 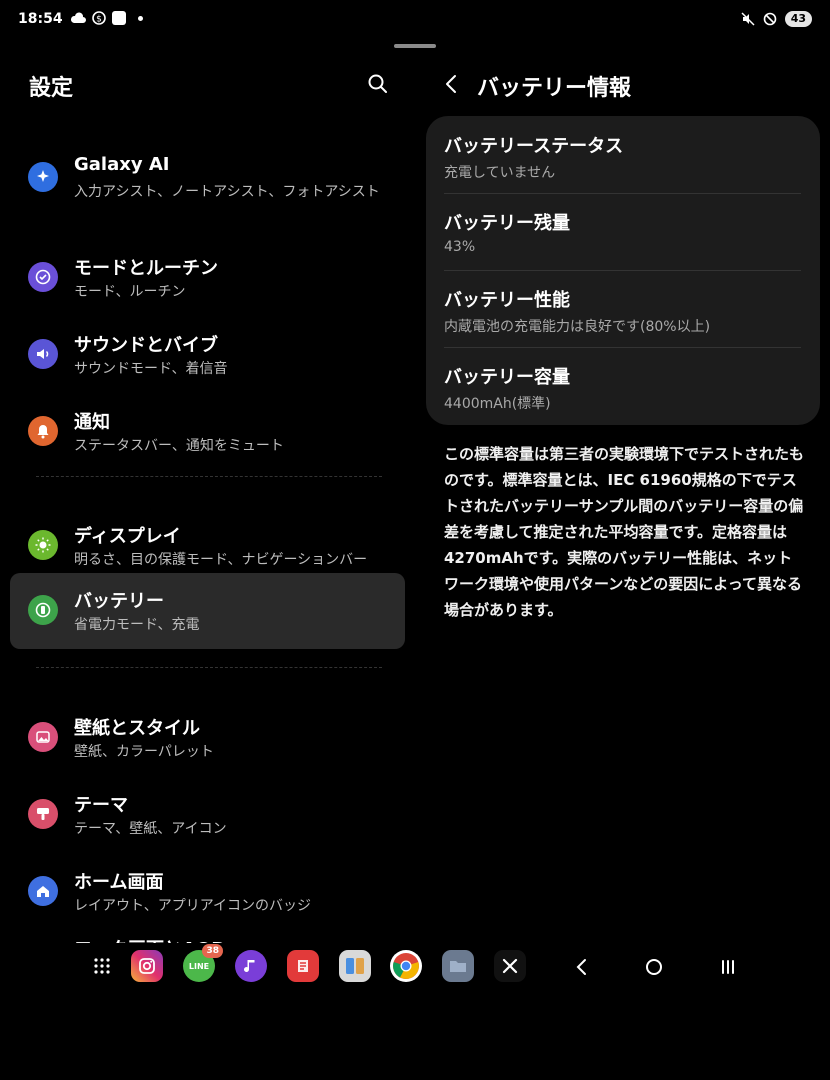 What do you see at coordinates (137, 625) in the screenshot?
I see `item-subtitle: 省電力モード、充電` at bounding box center [137, 625].